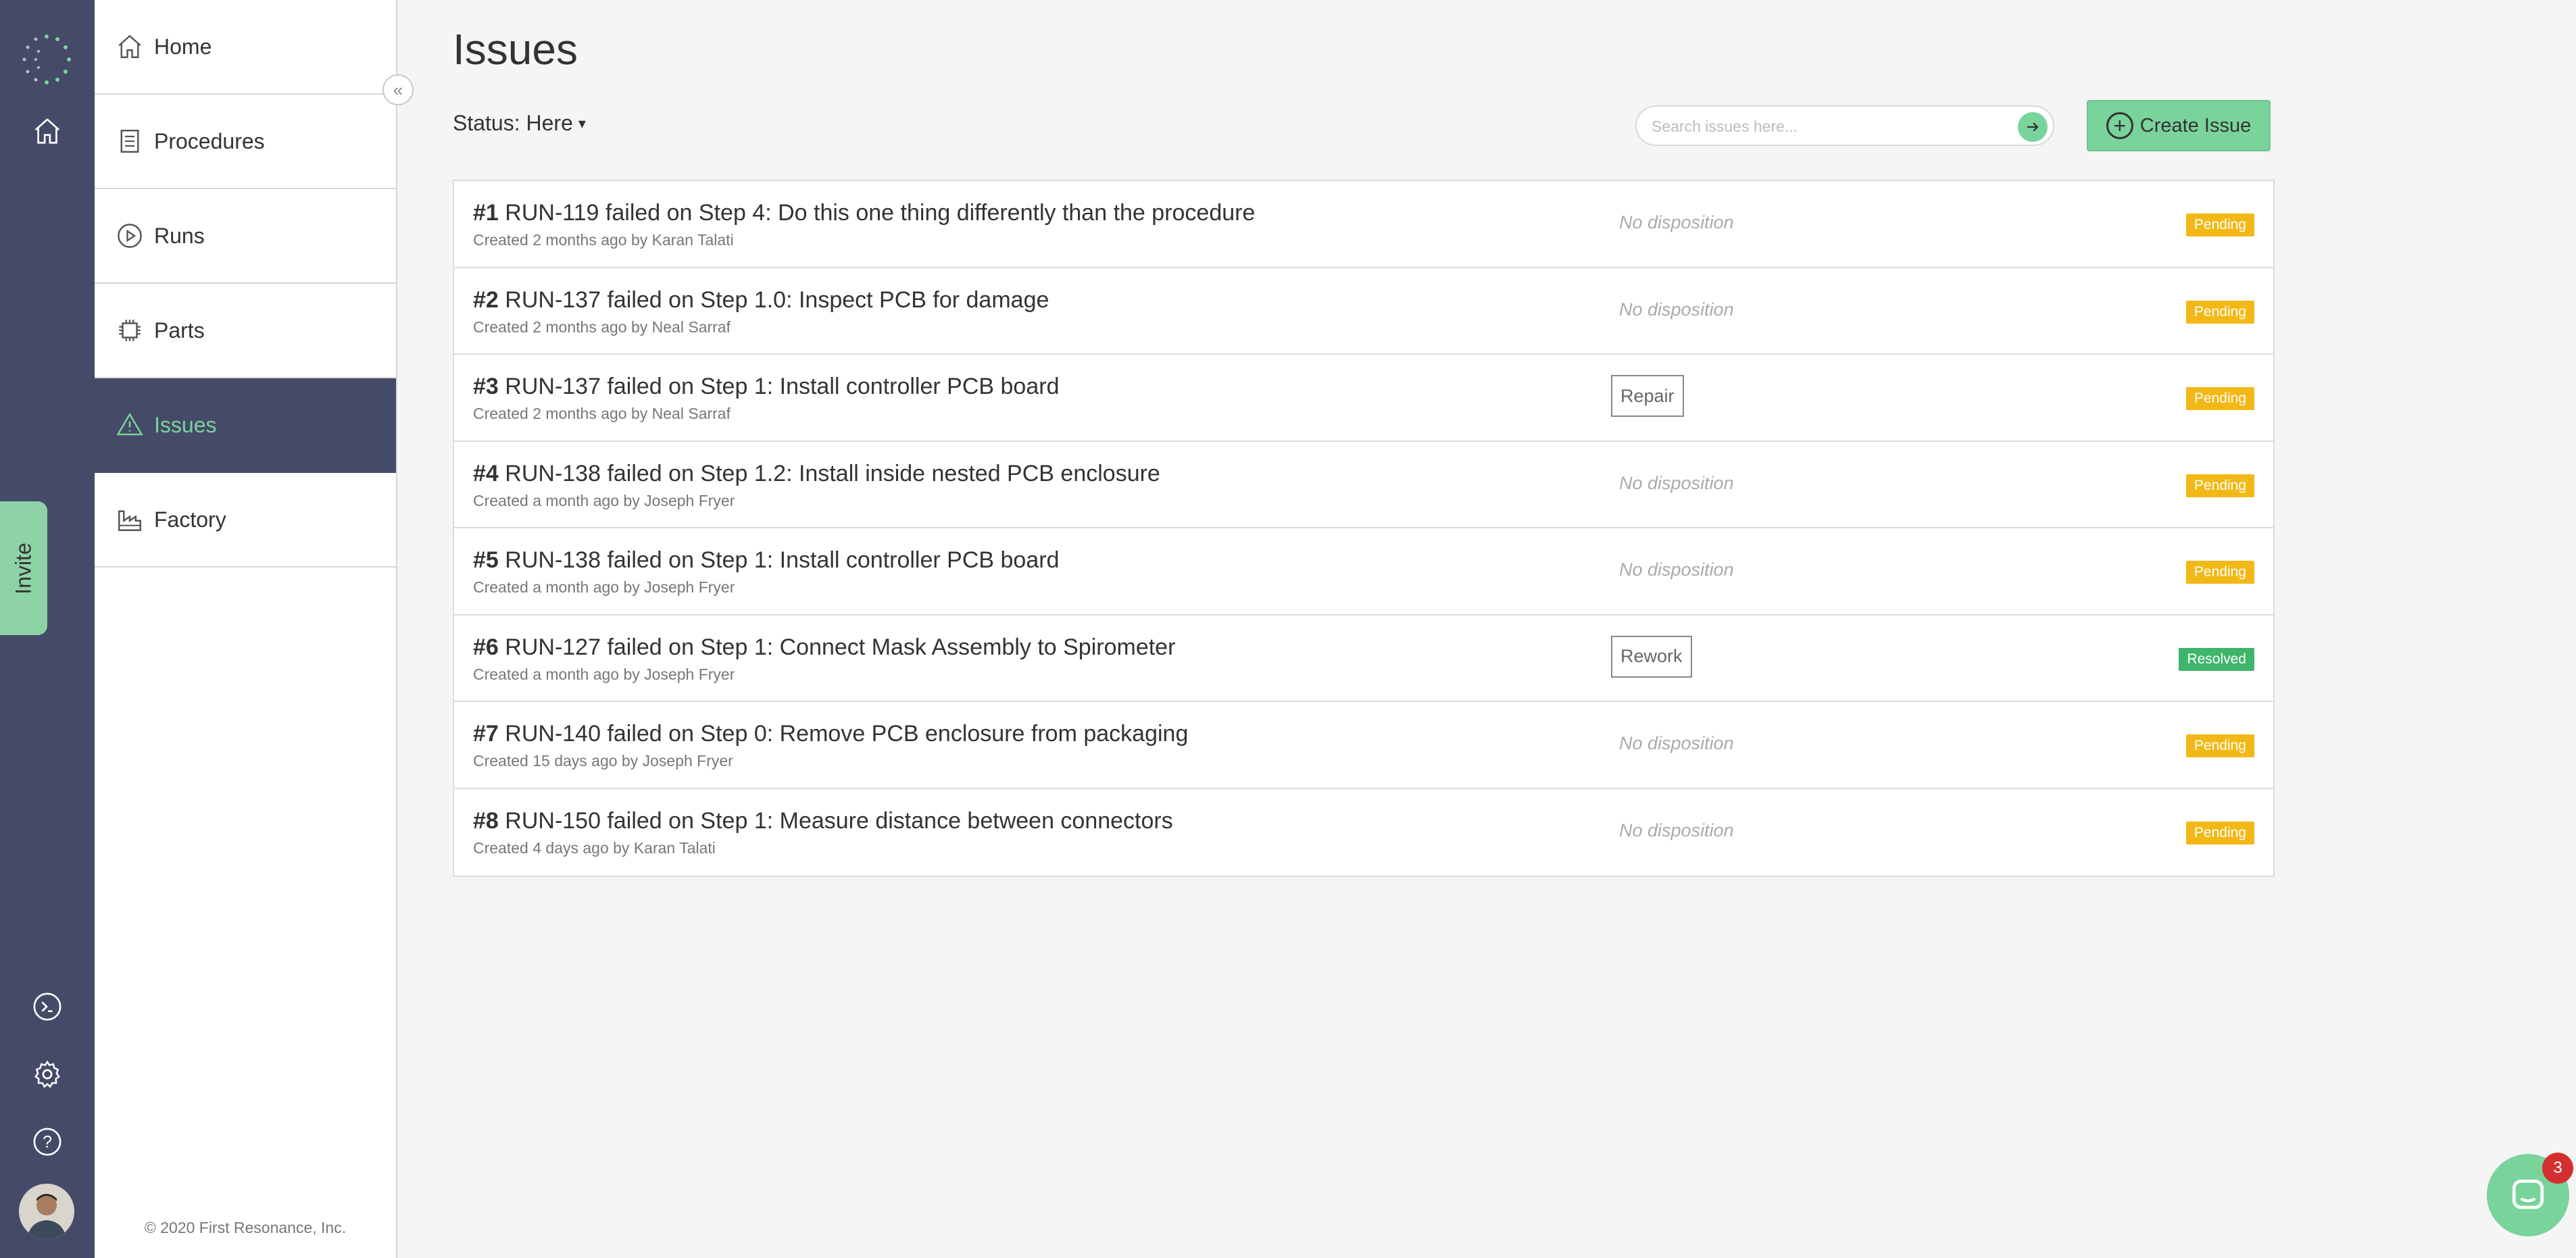 Image resolution: width=2576 pixels, height=1258 pixels. Describe the element at coordinates (190, 519) in the screenshot. I see `sidebar-item-label: Factory` at that location.